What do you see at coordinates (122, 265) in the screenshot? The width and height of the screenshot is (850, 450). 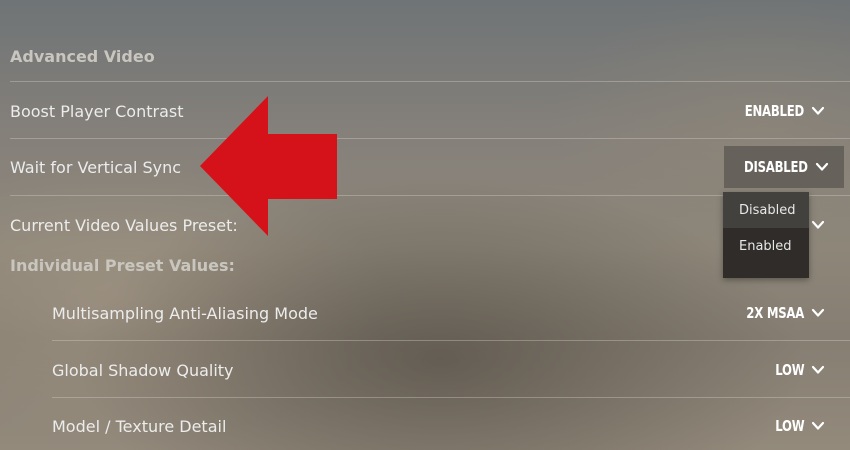 I see `preset-subheader: Individual Preset Values:` at bounding box center [122, 265].